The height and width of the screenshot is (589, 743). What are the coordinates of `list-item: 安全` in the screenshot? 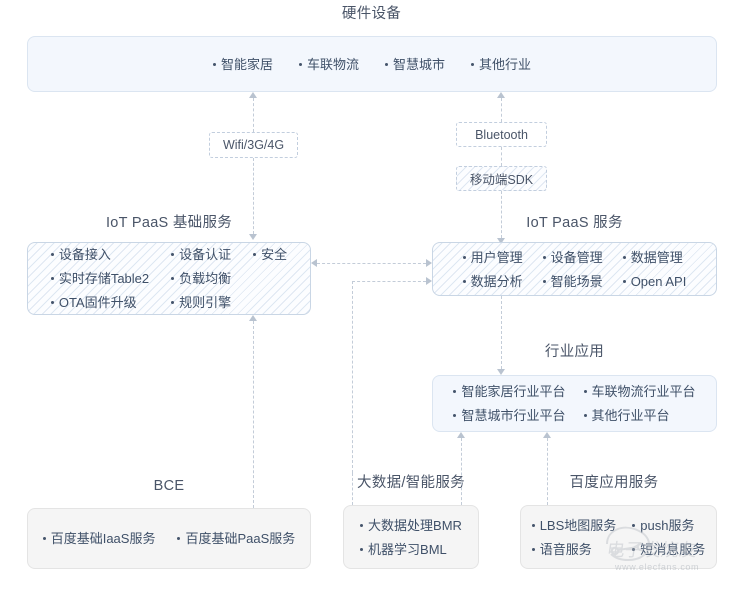 It's located at (270, 254).